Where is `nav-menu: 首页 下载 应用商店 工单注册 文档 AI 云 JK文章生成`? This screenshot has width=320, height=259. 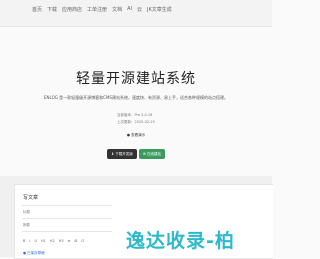 nav-menu: 首页 下载 应用商店 工单注册 文档 AI 云 JK文章生成 is located at coordinates (102, 9).